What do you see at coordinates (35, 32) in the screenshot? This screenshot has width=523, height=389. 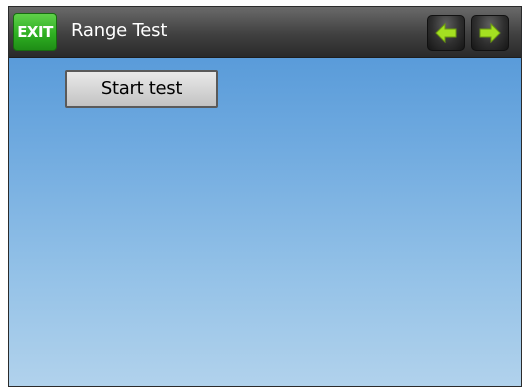 I see `exit-button: EXIT` at bounding box center [35, 32].